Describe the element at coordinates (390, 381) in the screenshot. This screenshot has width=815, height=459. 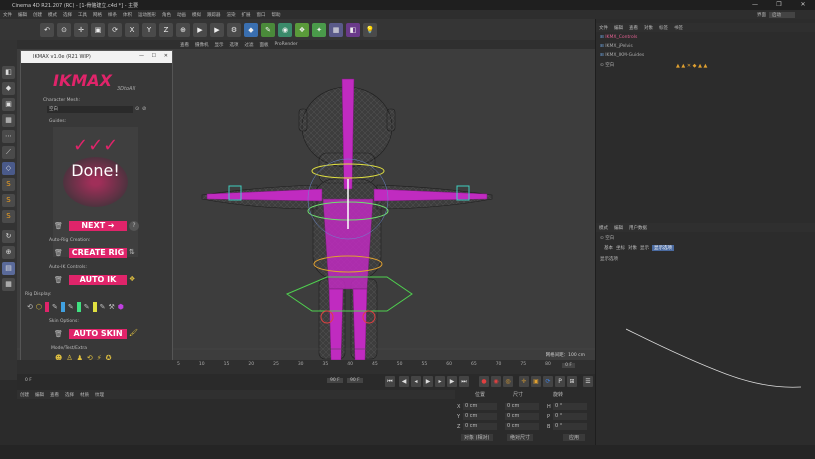
I see `go-start-icon: ⏮` at that location.